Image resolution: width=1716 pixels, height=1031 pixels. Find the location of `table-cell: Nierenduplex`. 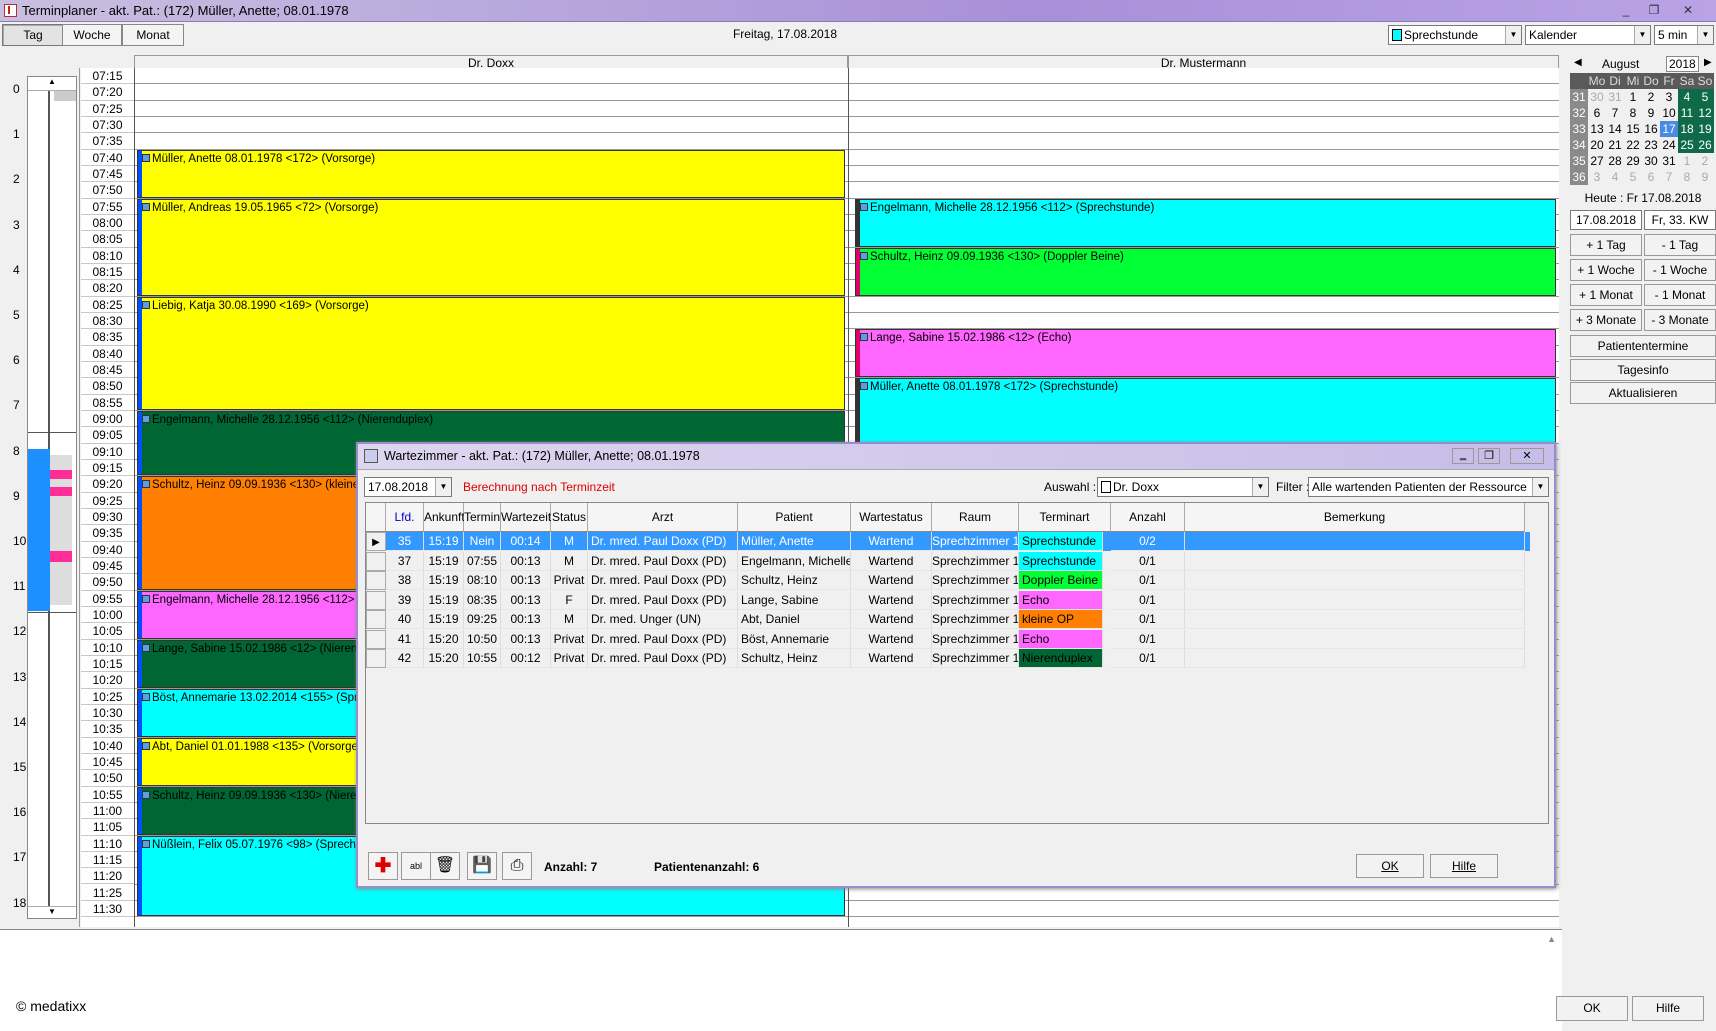

table-cell: Nierenduplex is located at coordinates (1061, 658).